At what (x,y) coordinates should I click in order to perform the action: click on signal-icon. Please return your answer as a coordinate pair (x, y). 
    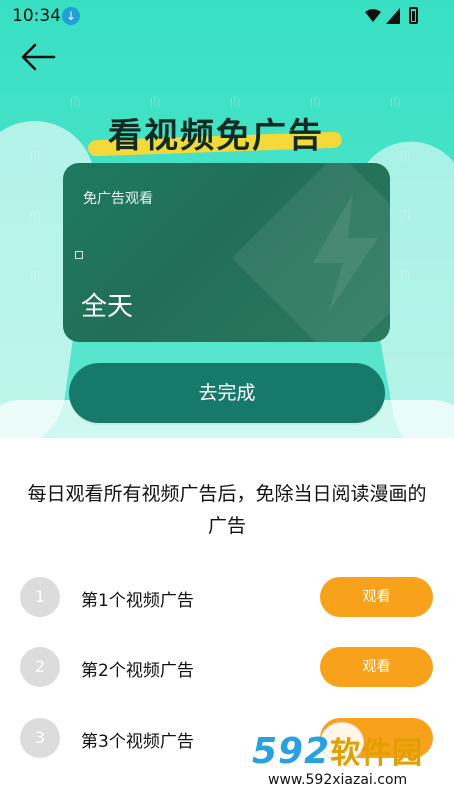
    Looking at the image, I should click on (393, 16).